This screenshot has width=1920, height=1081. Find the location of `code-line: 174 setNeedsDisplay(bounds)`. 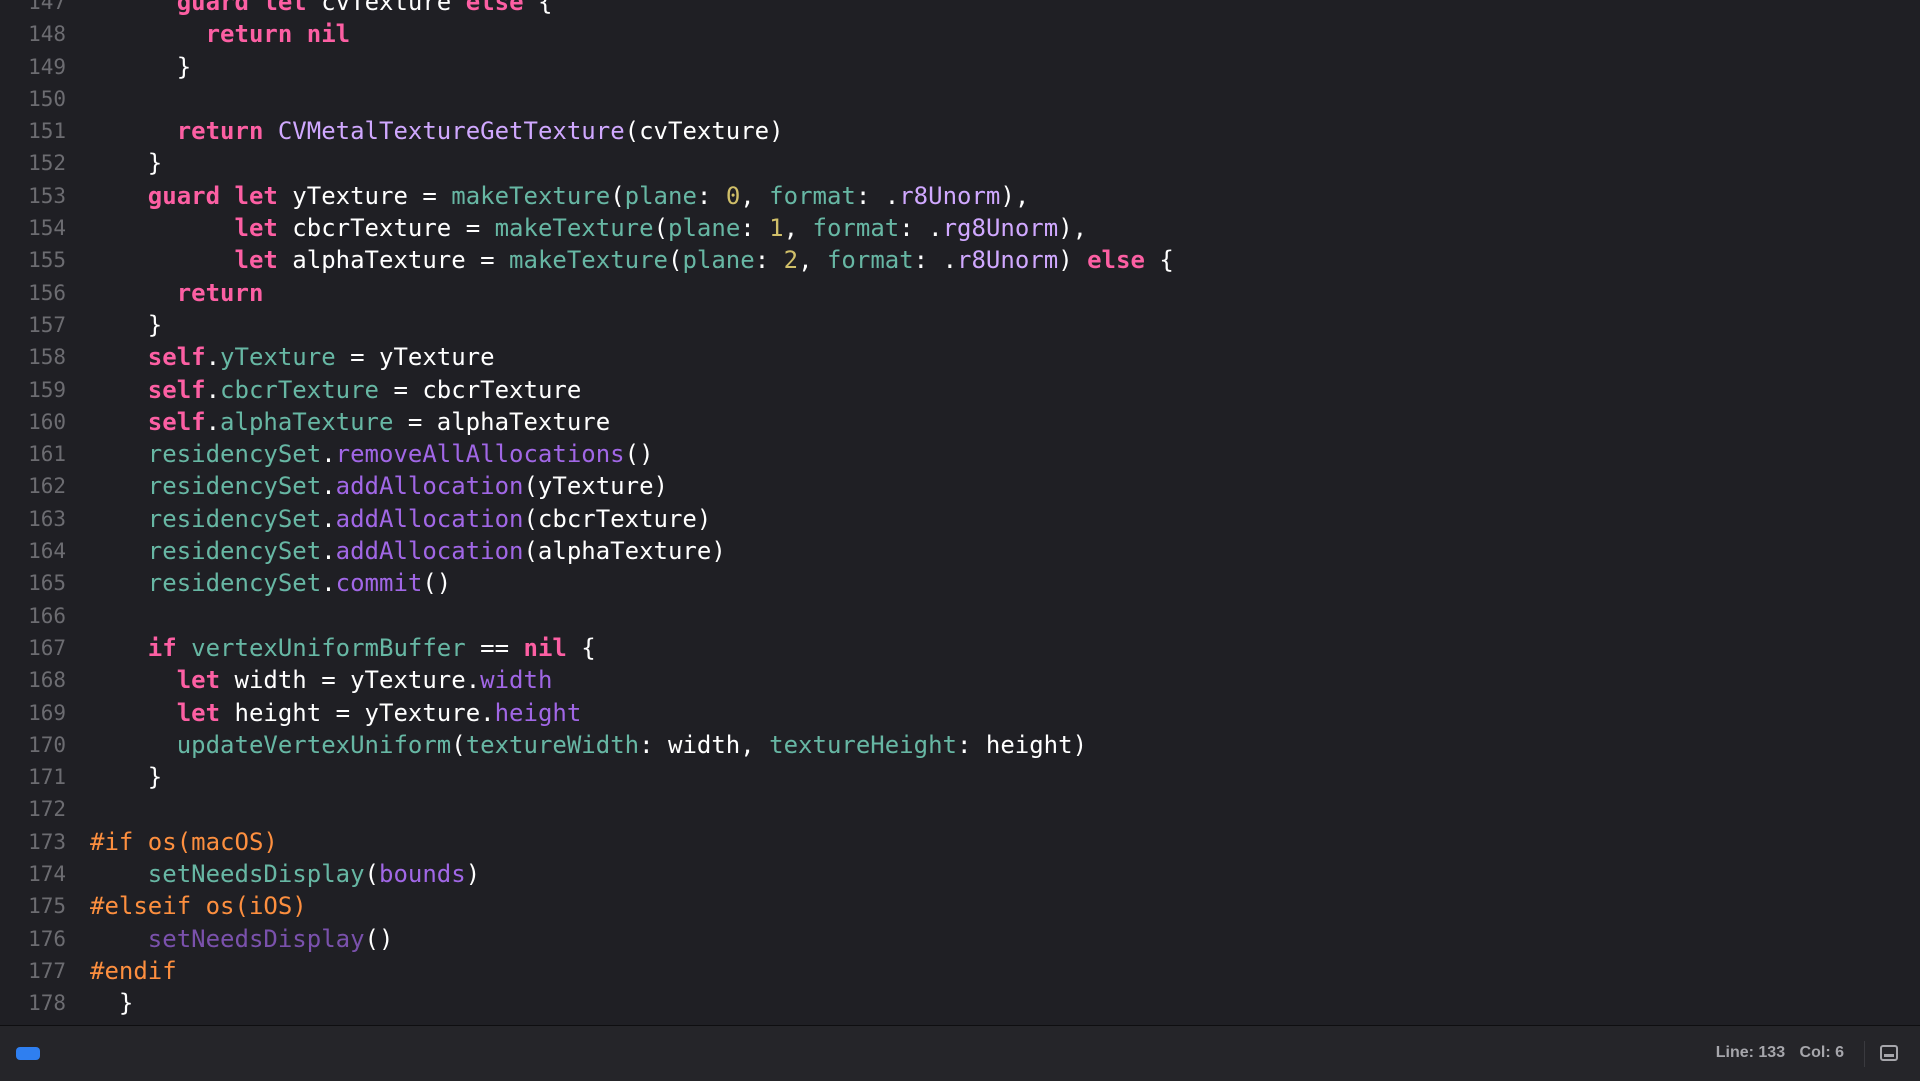

code-line: 174 setNeedsDisplay(bounds) is located at coordinates (960, 874).